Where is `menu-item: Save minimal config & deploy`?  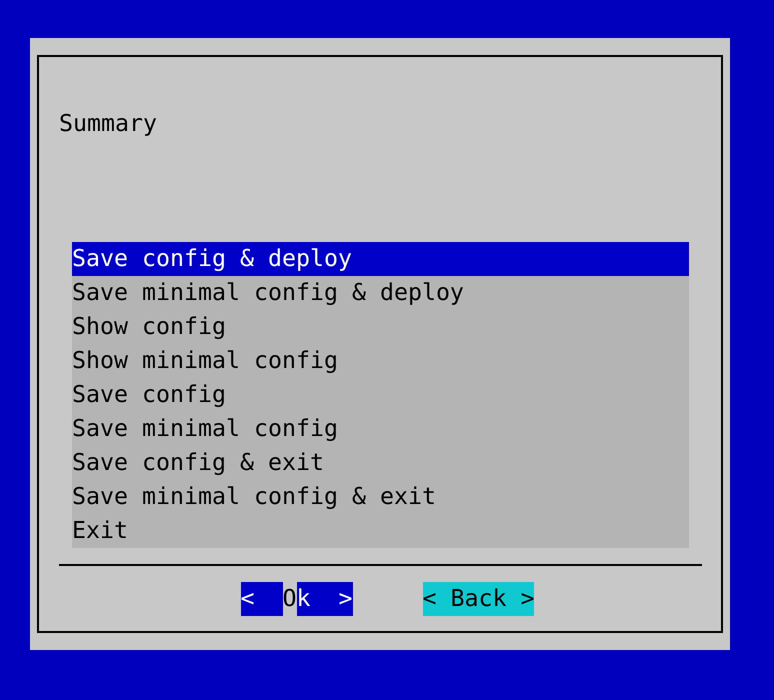
menu-item: Save minimal config & deploy is located at coordinates (380, 293).